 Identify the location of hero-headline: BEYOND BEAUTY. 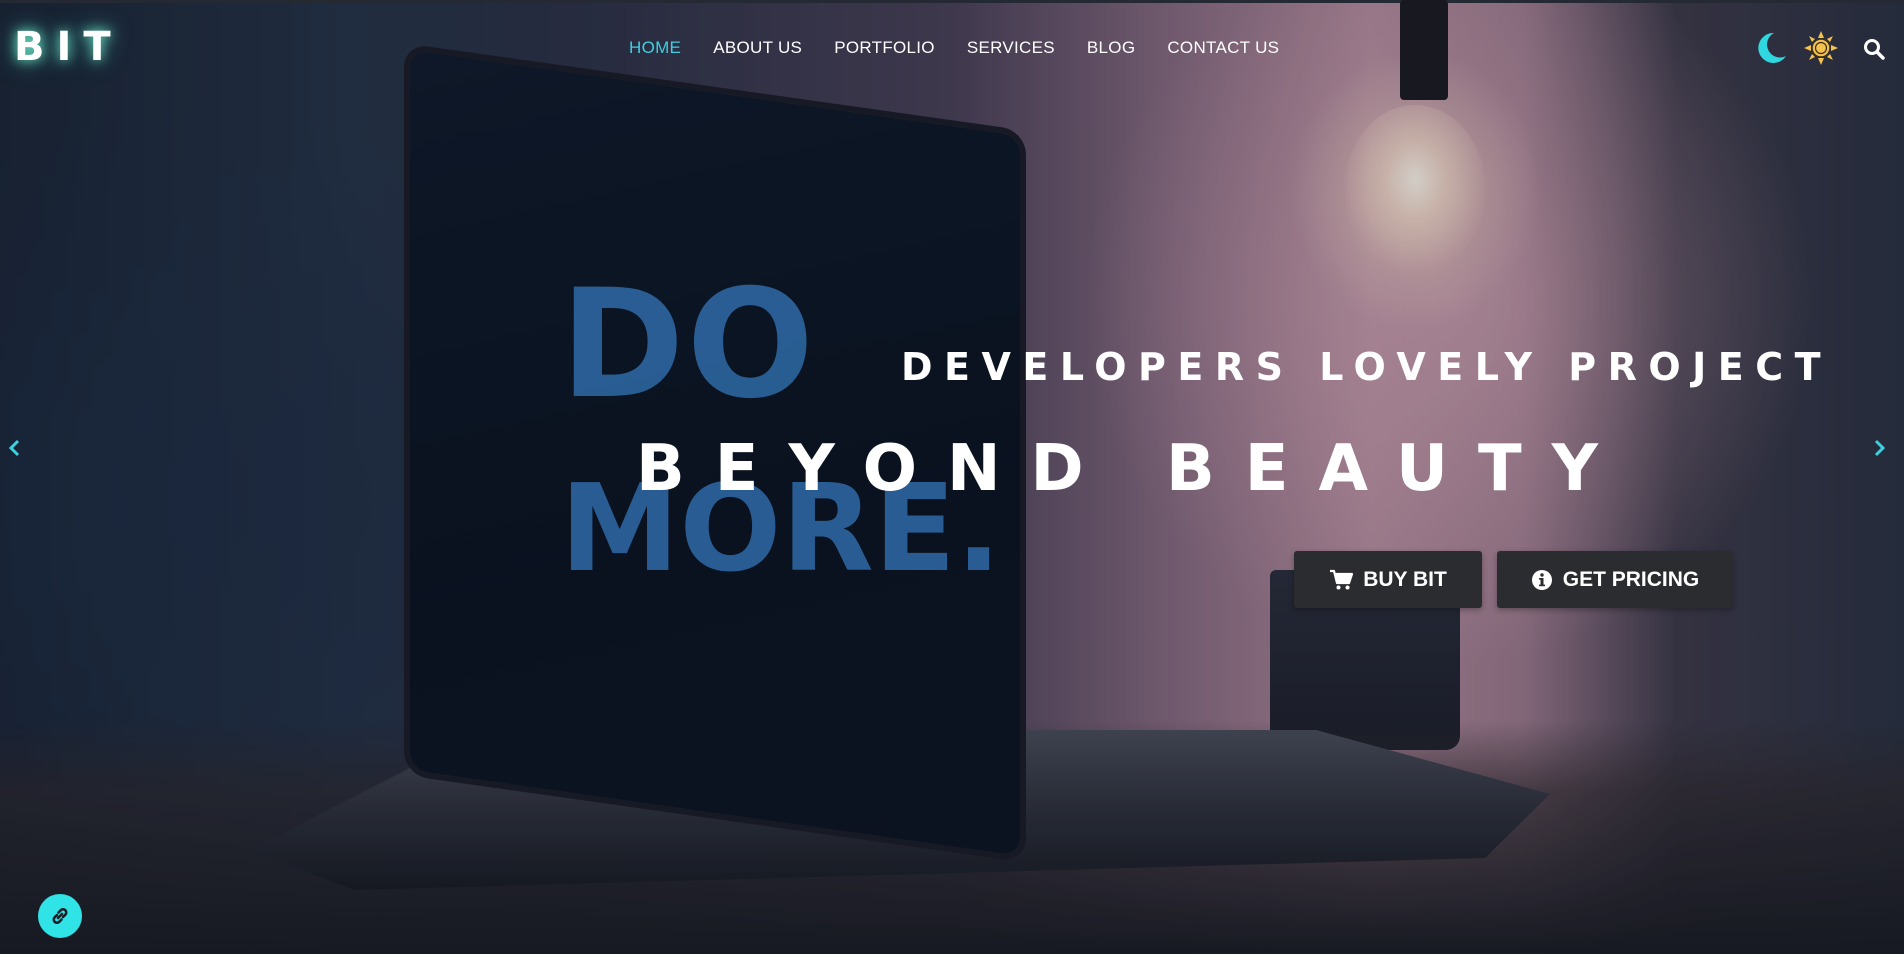
(1132, 469).